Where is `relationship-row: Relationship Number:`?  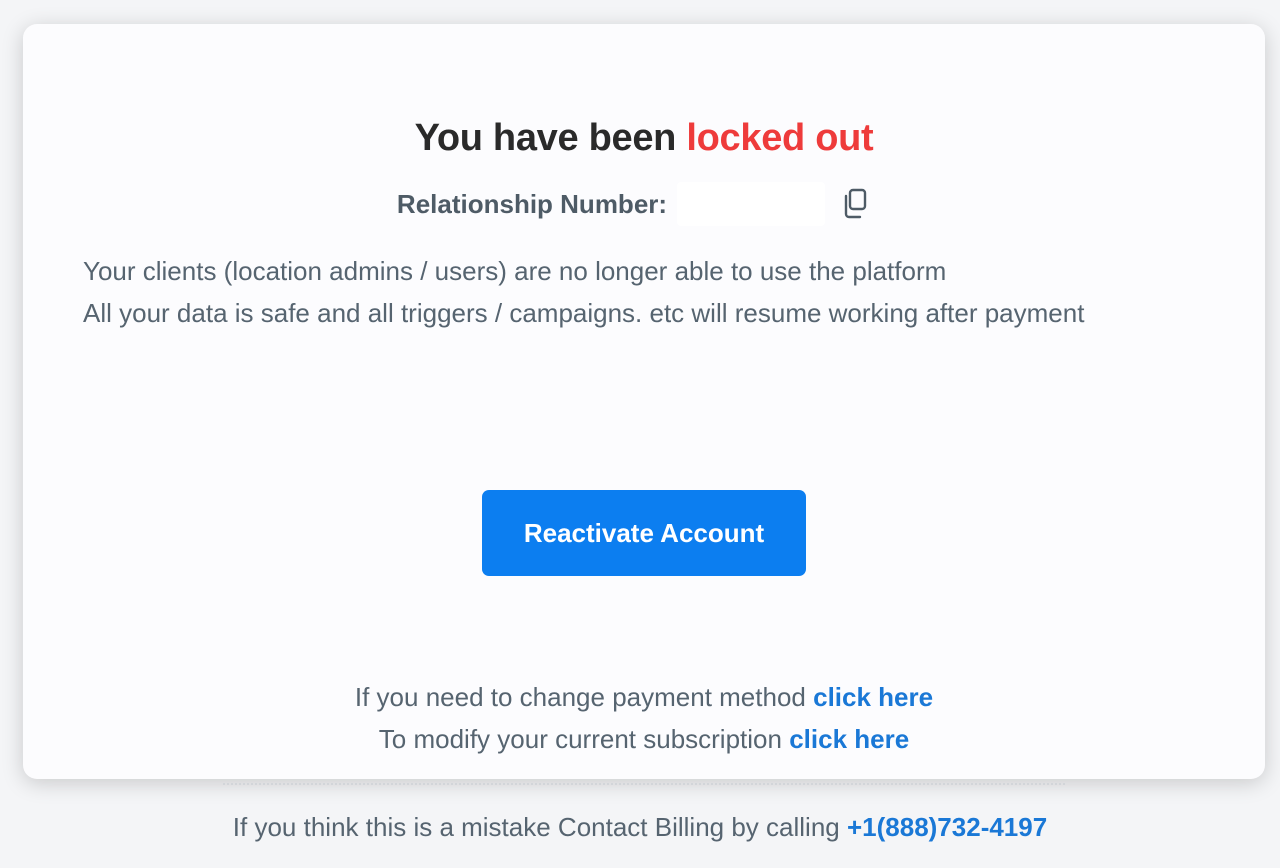 relationship-row: Relationship Number: is located at coordinates (644, 204).